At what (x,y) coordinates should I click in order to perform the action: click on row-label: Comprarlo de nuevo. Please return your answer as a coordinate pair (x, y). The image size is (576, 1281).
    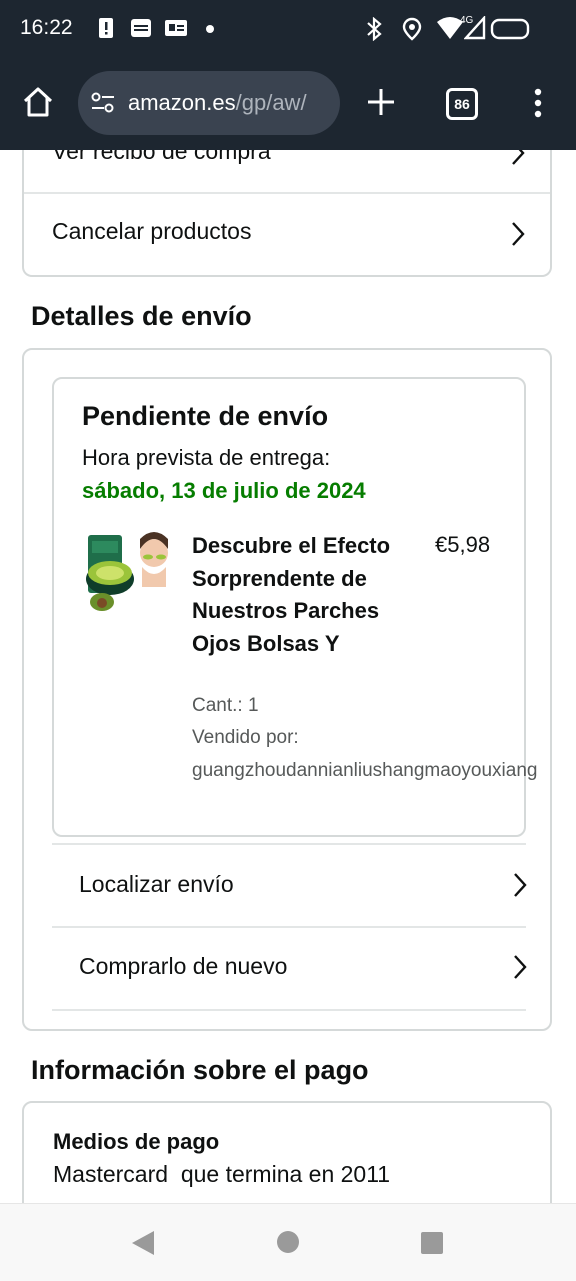
    Looking at the image, I should click on (183, 966).